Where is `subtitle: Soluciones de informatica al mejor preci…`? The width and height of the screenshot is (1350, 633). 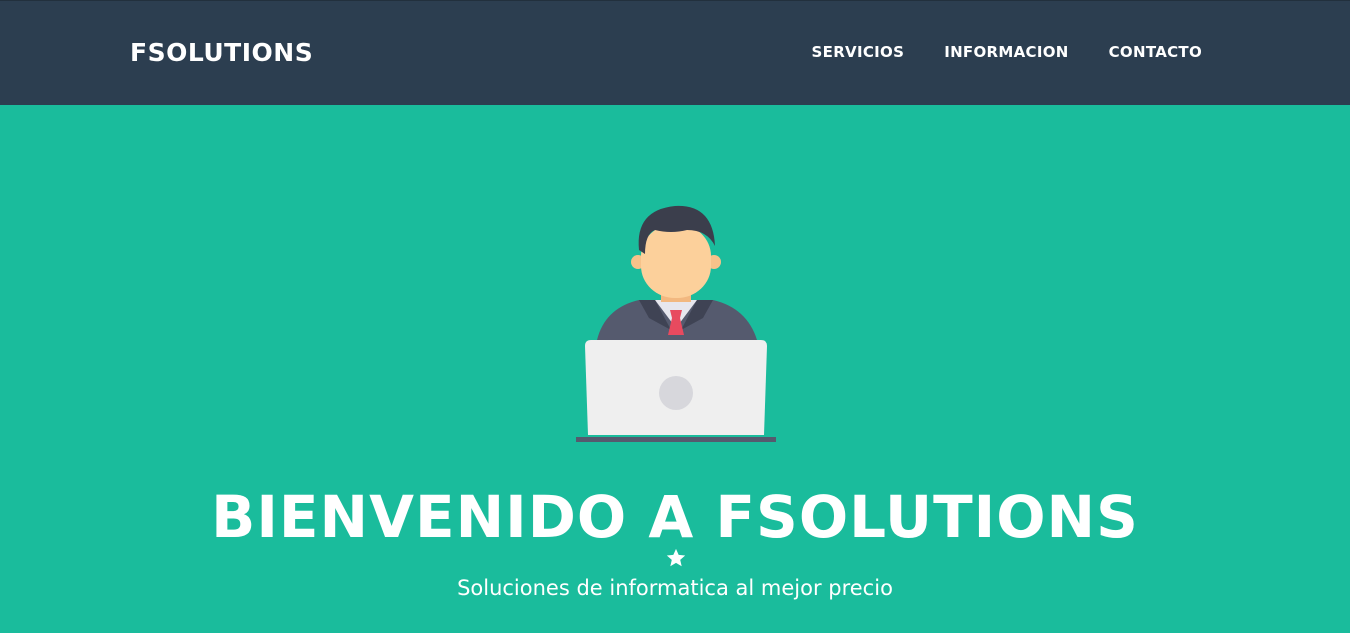
subtitle: Soluciones de informatica al mejor preci… is located at coordinates (675, 588).